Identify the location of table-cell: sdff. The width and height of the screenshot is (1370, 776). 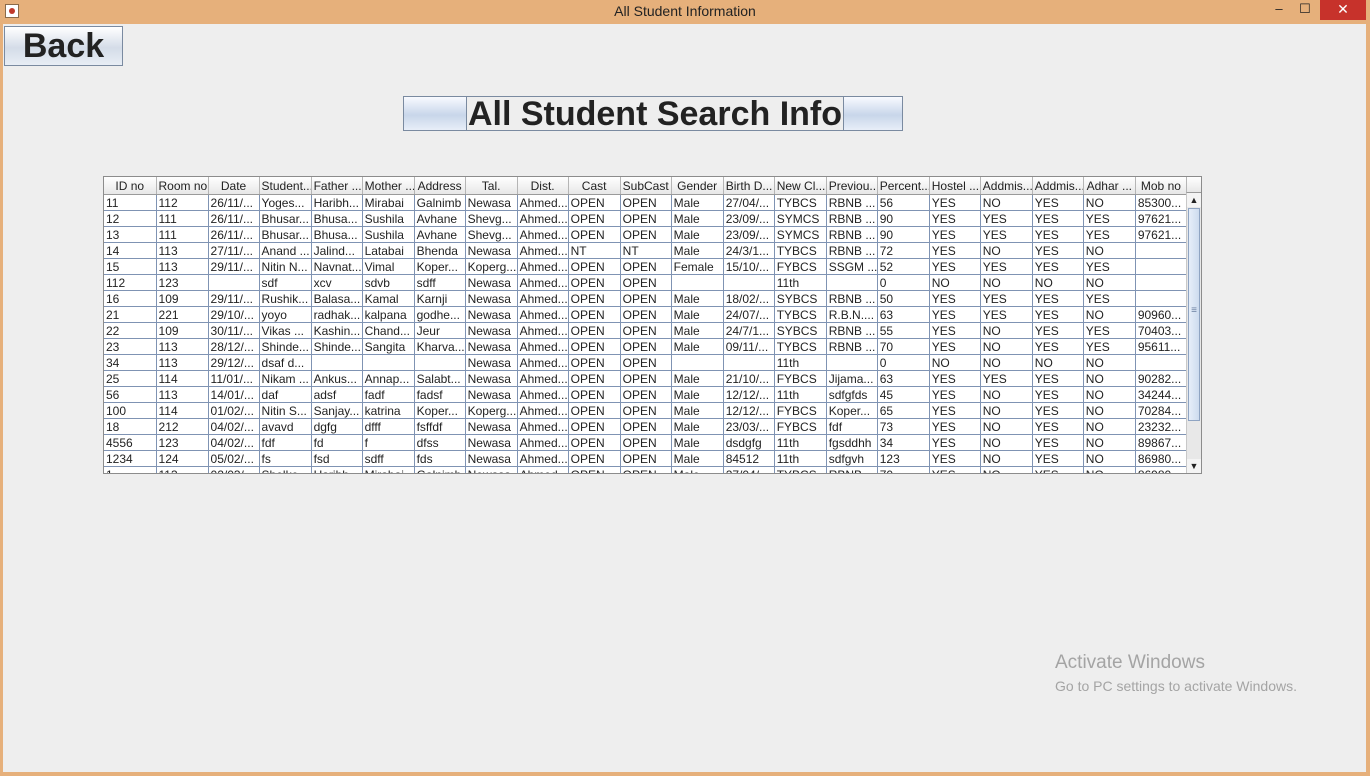
(388, 458).